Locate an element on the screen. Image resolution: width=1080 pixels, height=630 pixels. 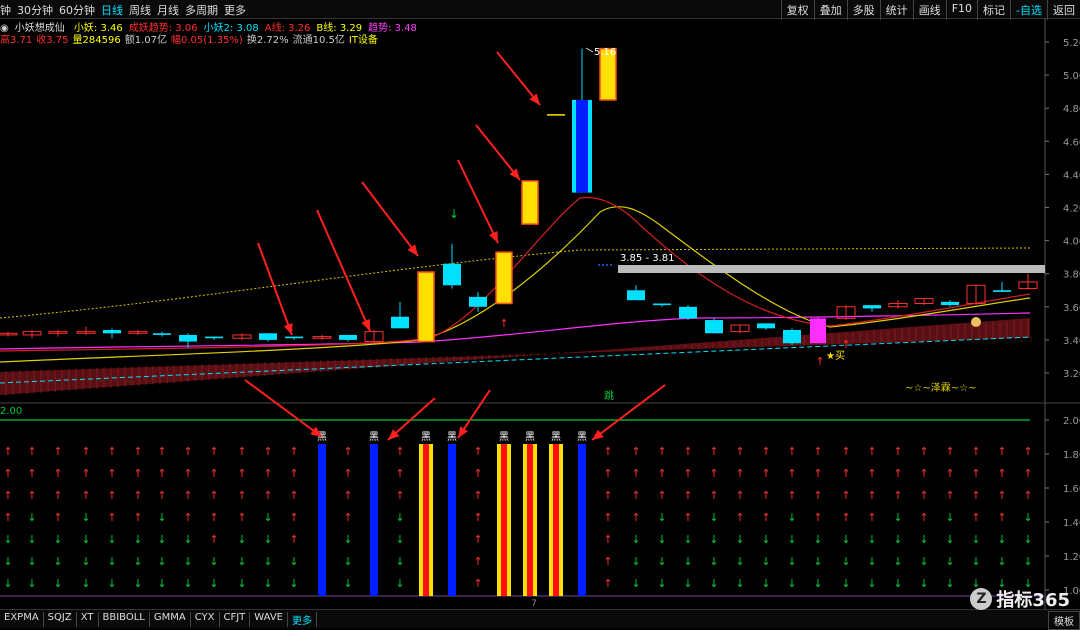
template-button: 模板 is located at coordinates (1064, 620).